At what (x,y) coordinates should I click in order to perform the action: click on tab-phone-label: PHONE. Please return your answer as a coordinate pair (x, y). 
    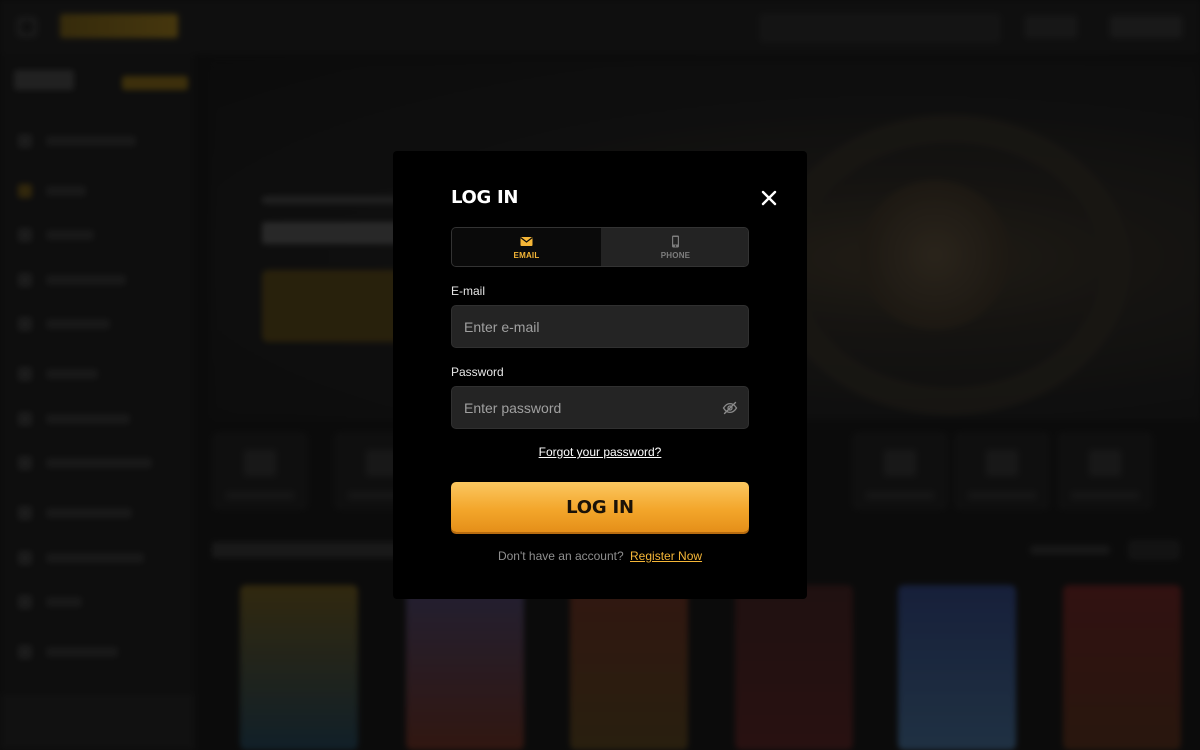
    Looking at the image, I should click on (675, 255).